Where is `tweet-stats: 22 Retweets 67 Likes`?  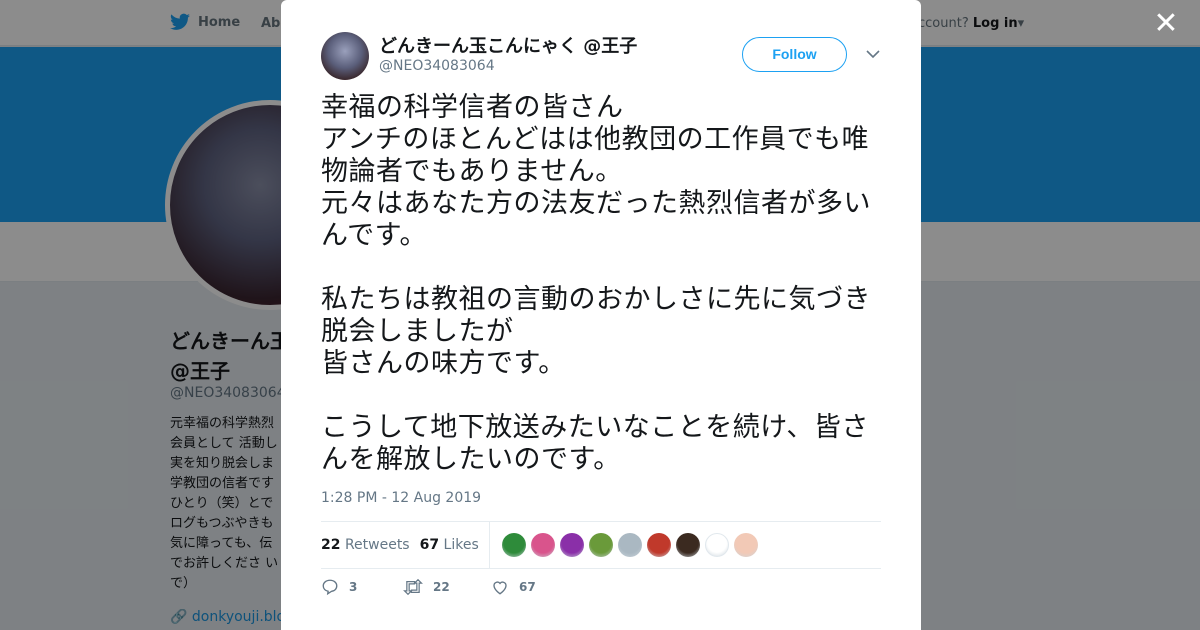
tweet-stats: 22 Retweets 67 Likes is located at coordinates (601, 545).